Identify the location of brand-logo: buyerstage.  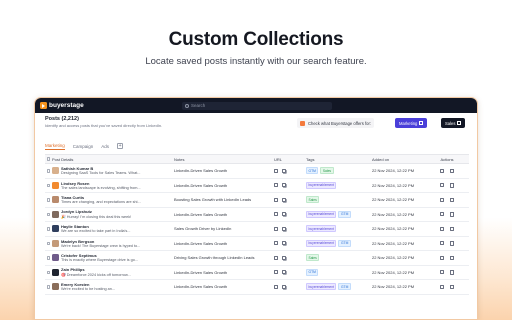
(62, 105).